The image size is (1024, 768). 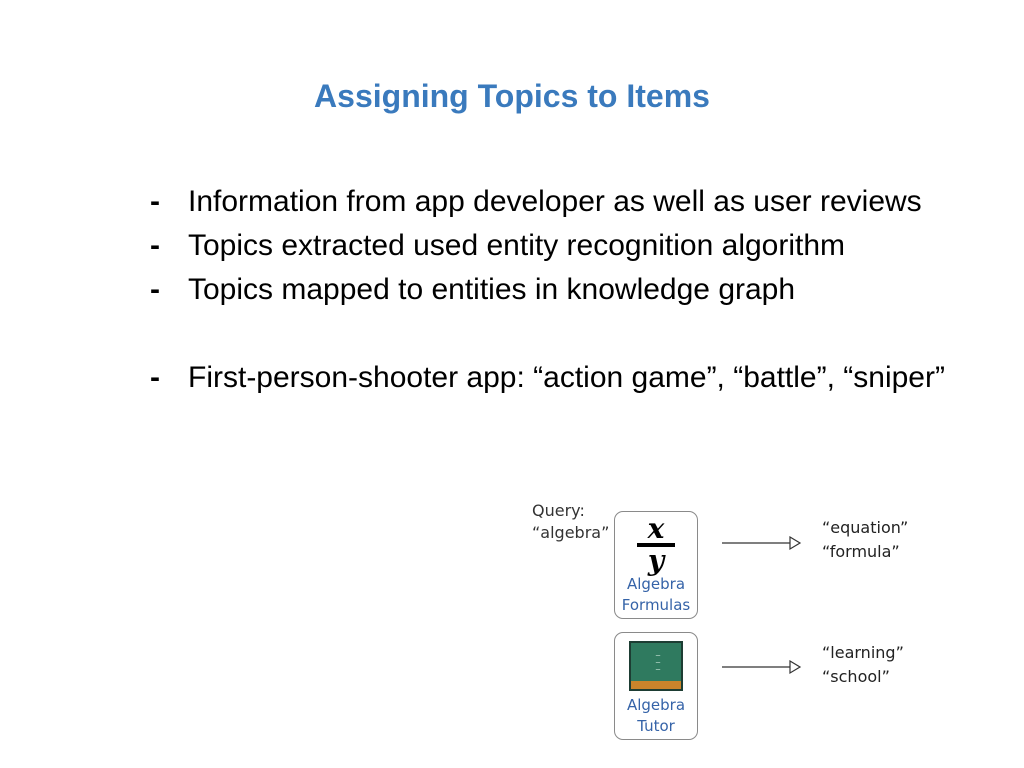 I want to click on fraction-x-over-y-icon: x y, so click(x=656, y=544).